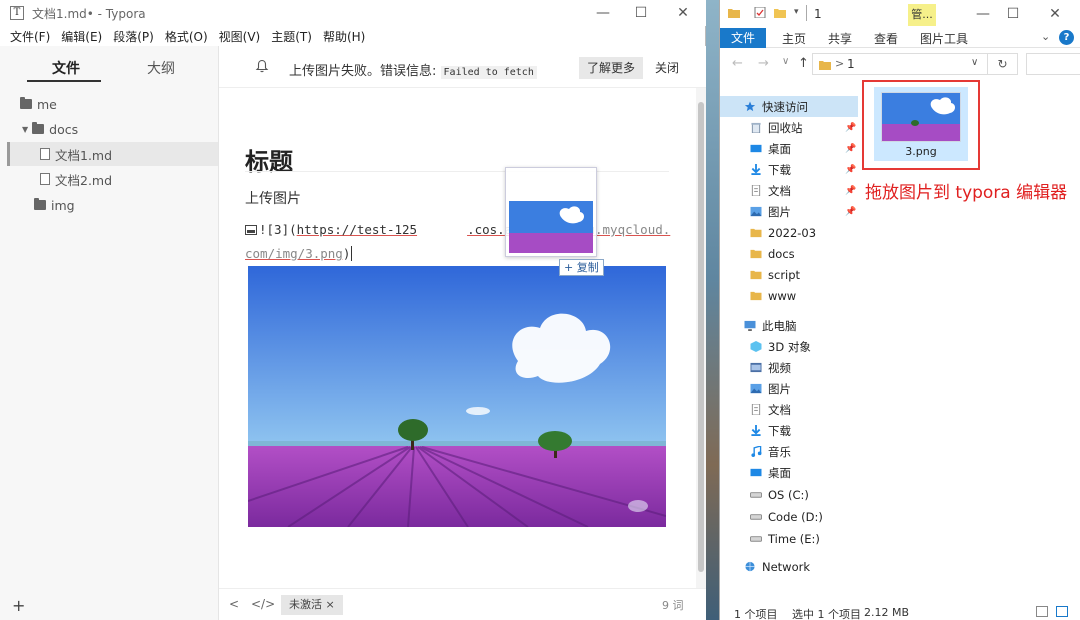 This screenshot has width=1080, height=620. Describe the element at coordinates (263, 604) in the screenshot. I see `source-code-mode-button: </>` at that location.